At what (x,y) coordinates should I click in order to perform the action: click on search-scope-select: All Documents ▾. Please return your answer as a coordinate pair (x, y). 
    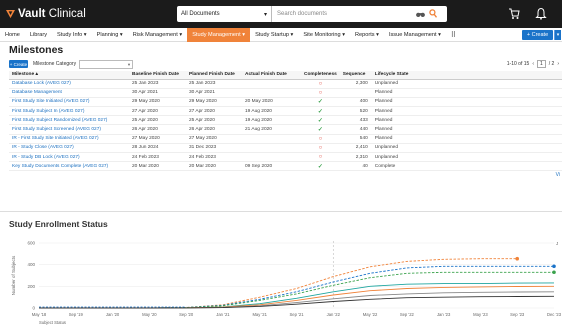
    Looking at the image, I should click on (224, 14).